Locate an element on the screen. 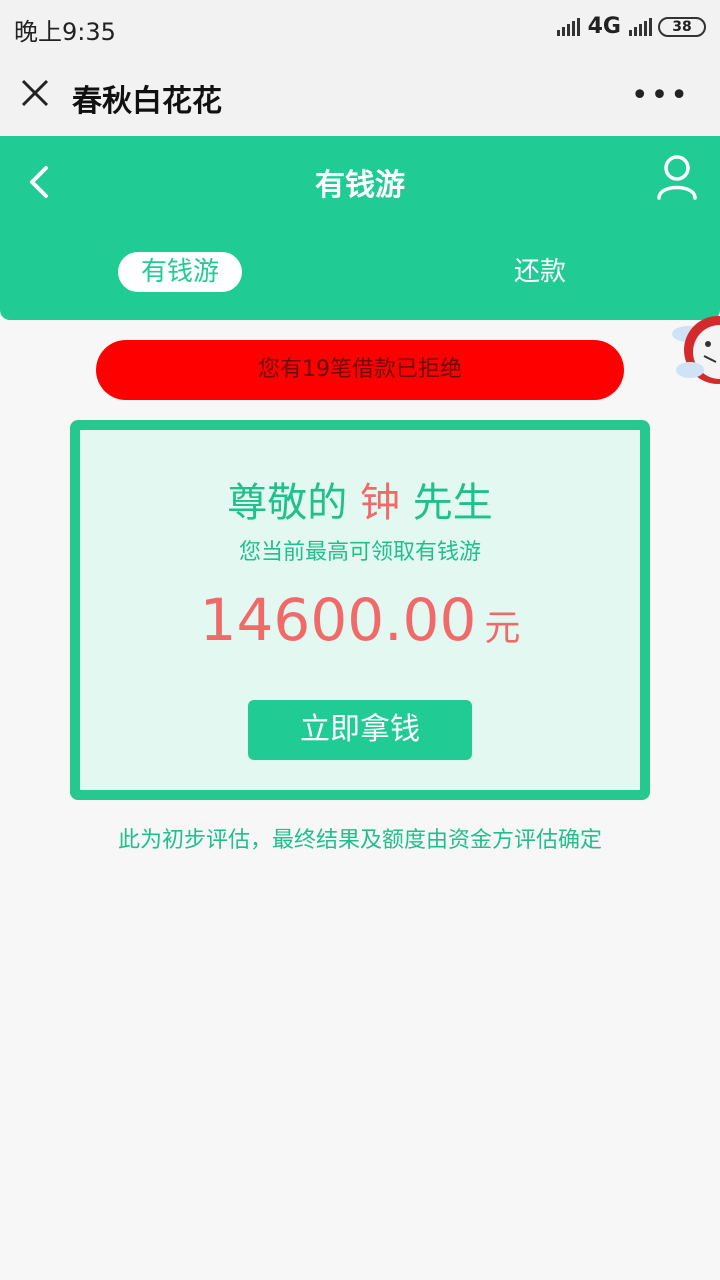 The height and width of the screenshot is (1280, 720). status-indicators: 4G 38 is located at coordinates (631, 26).